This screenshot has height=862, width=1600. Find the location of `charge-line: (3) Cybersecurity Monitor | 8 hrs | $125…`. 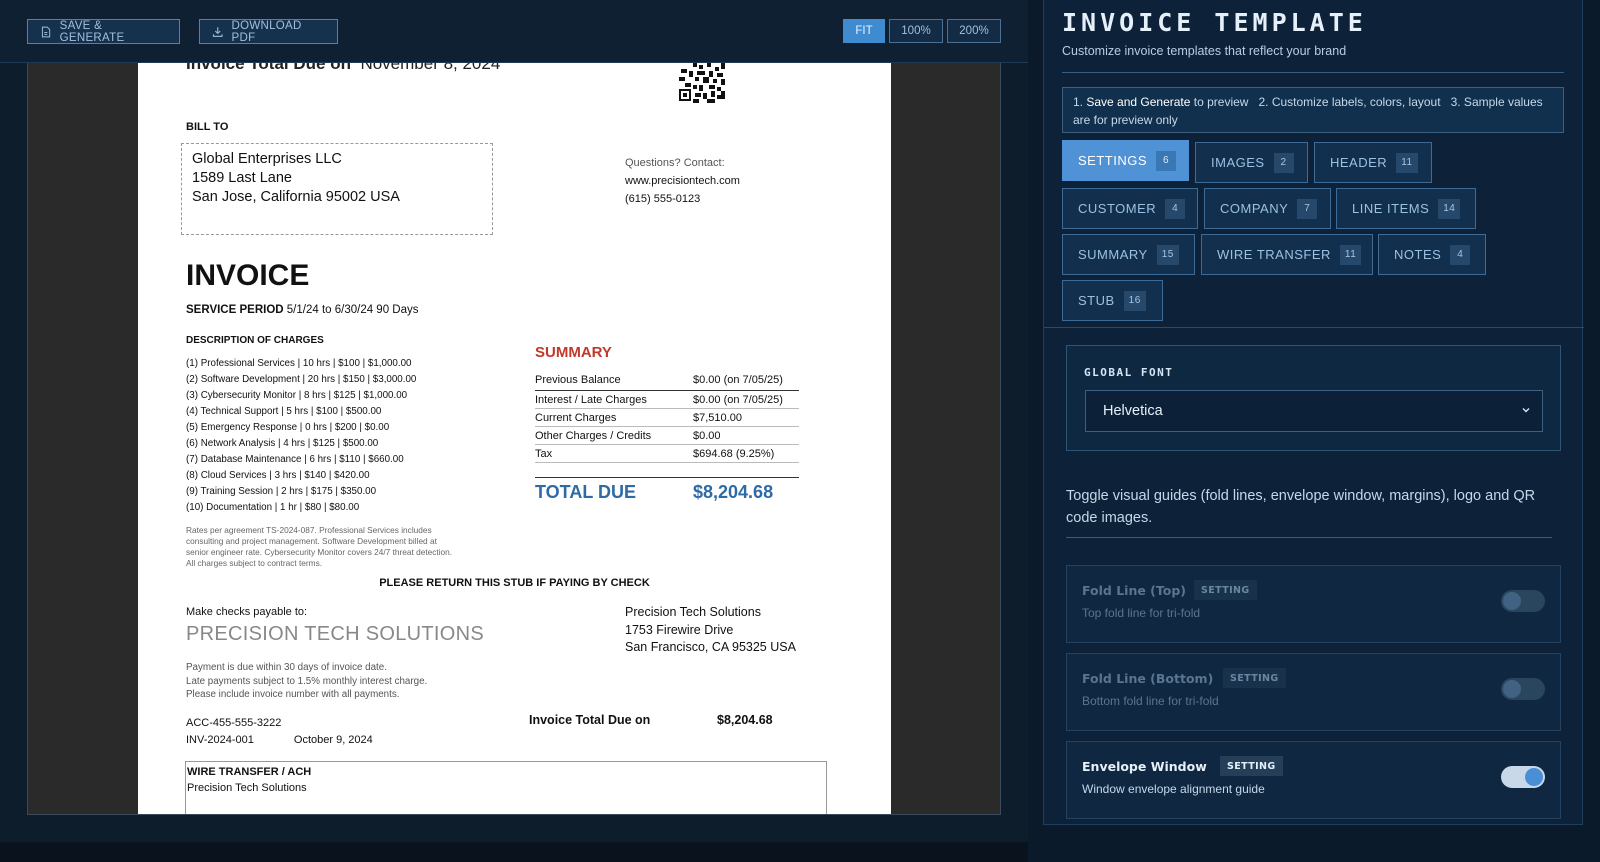

charge-line: (3) Cybersecurity Monitor | 8 hrs | $125… is located at coordinates (297, 395).